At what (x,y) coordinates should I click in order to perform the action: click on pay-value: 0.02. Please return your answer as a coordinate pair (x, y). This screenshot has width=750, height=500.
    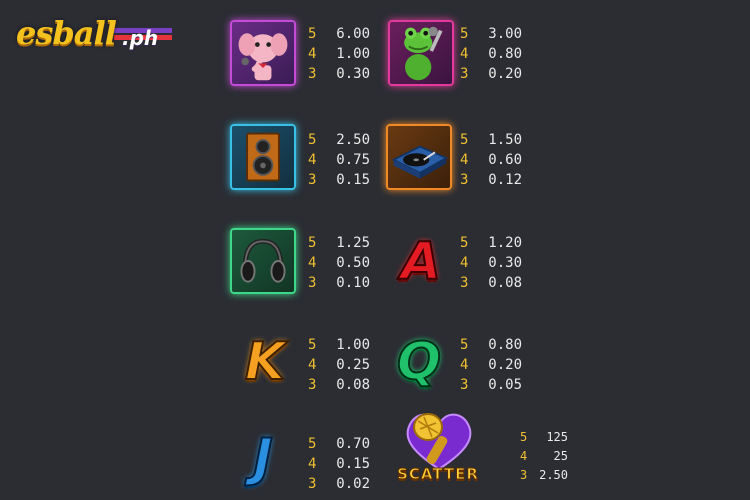
    Looking at the image, I should click on (353, 484).